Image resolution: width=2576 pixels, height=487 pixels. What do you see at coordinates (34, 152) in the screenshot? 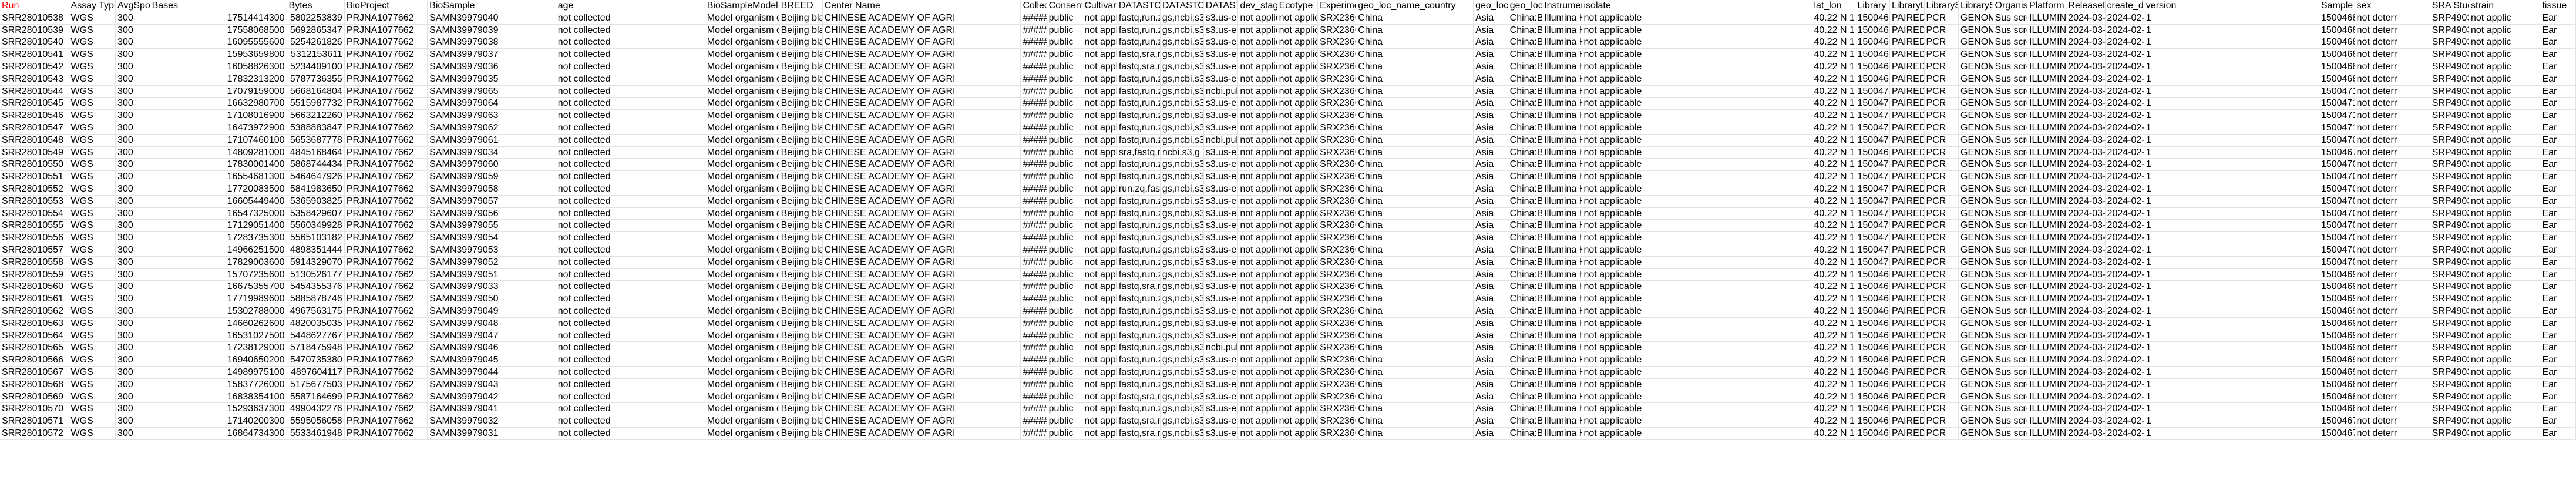
I see `table-cell: SRR28010549` at bounding box center [34, 152].